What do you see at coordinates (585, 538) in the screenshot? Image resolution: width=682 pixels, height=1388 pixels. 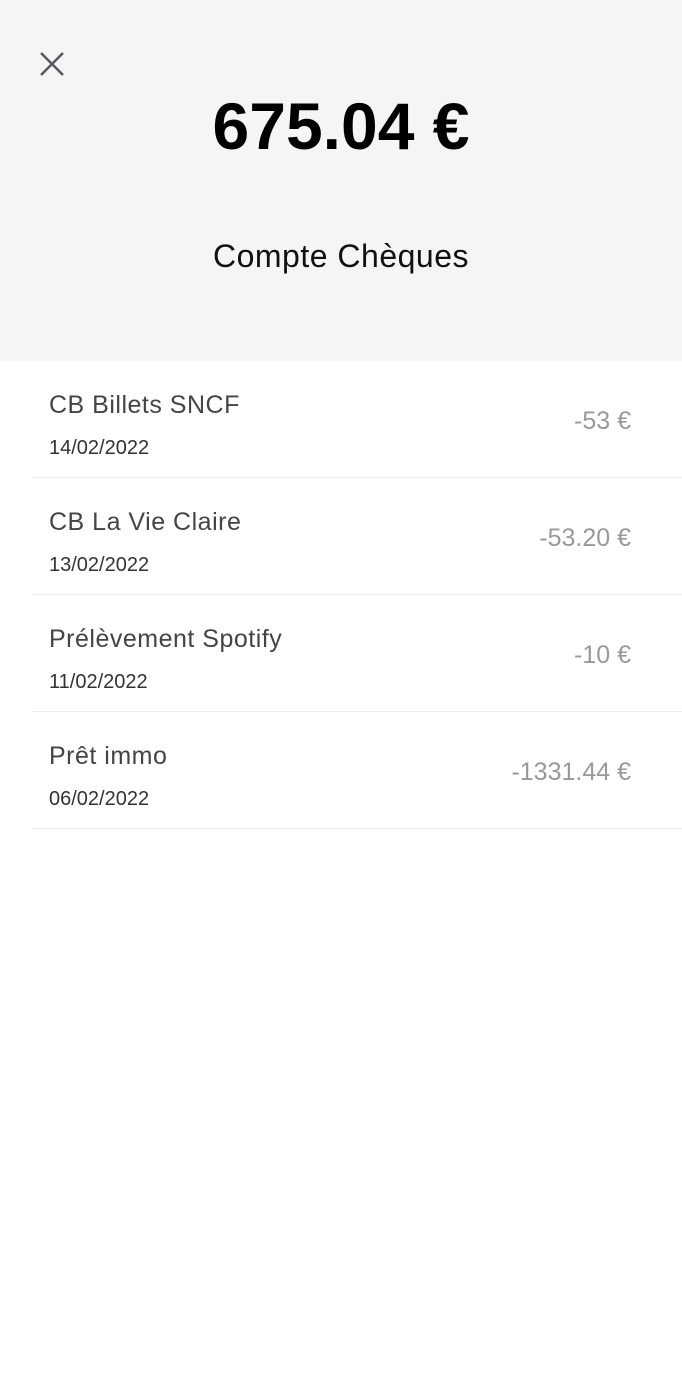 I see `transaction-amount: -53.20 €` at bounding box center [585, 538].